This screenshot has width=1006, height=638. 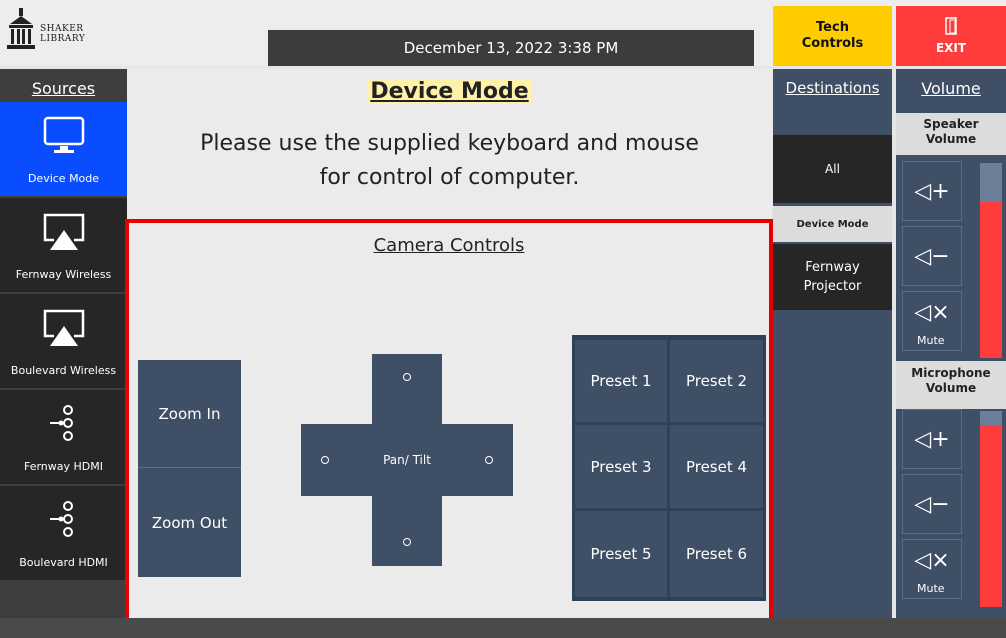 I want to click on destination-label: Device Mode, so click(x=832, y=224).